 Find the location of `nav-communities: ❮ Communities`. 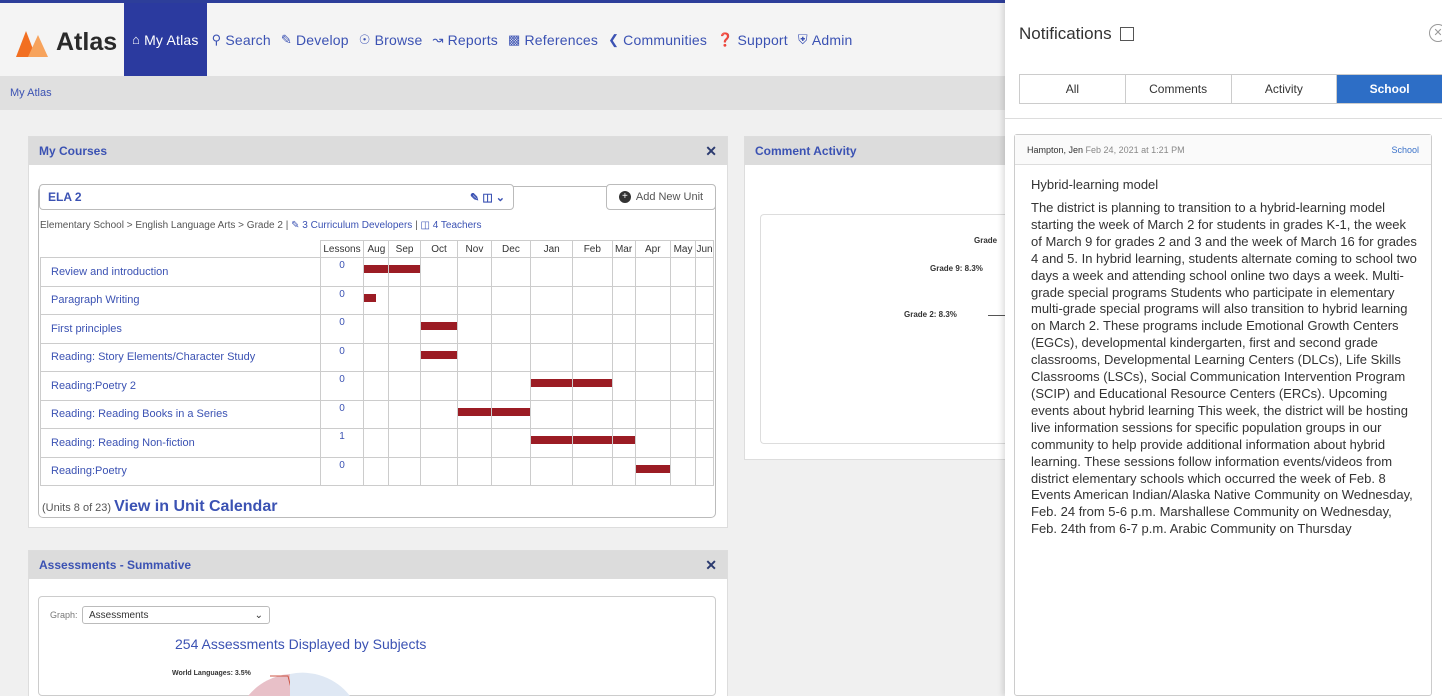

nav-communities: ❮ Communities is located at coordinates (657, 39).